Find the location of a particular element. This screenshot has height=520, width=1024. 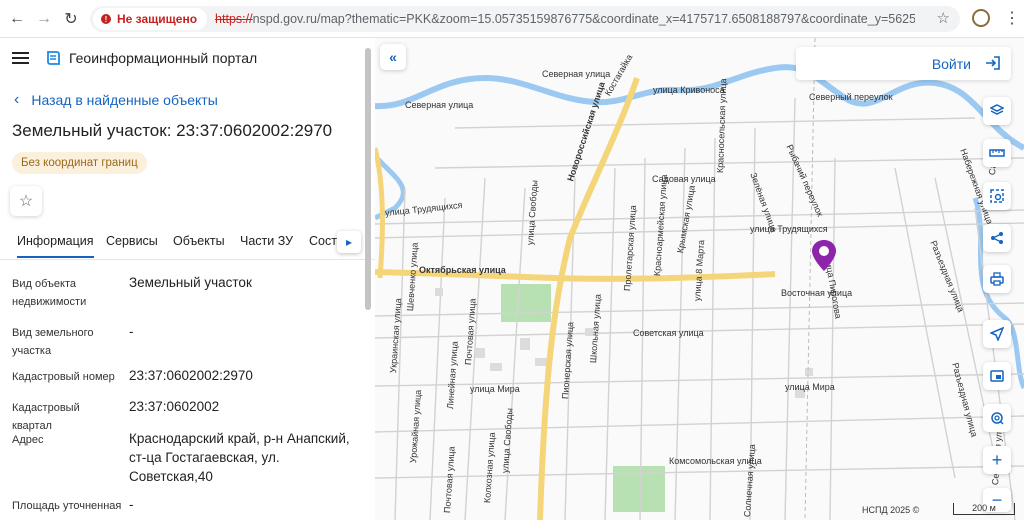

street-label: улица Трудящихся is located at coordinates (789, 229).